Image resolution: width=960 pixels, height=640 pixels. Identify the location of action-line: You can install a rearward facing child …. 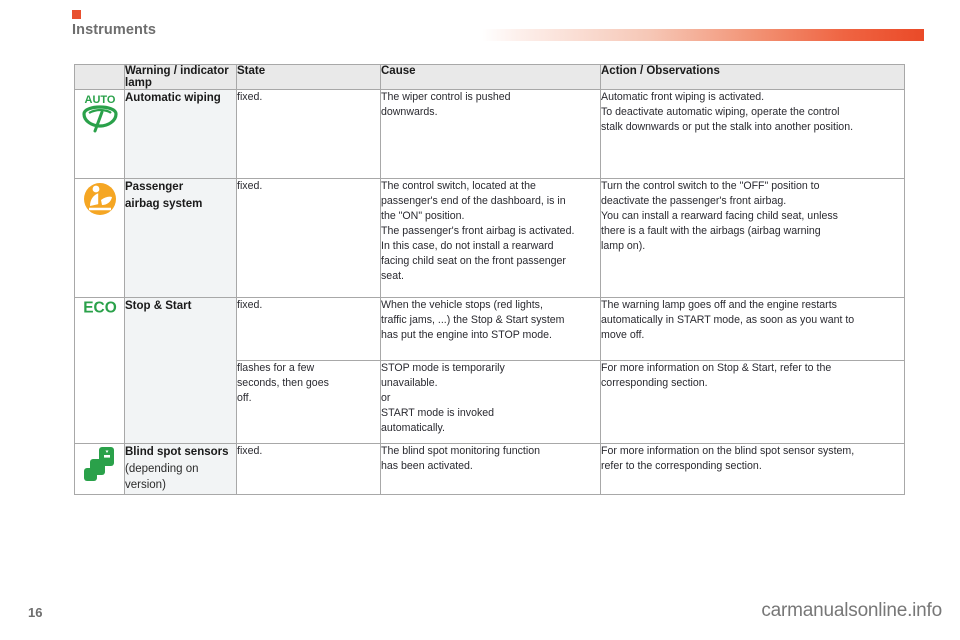
(719, 216).